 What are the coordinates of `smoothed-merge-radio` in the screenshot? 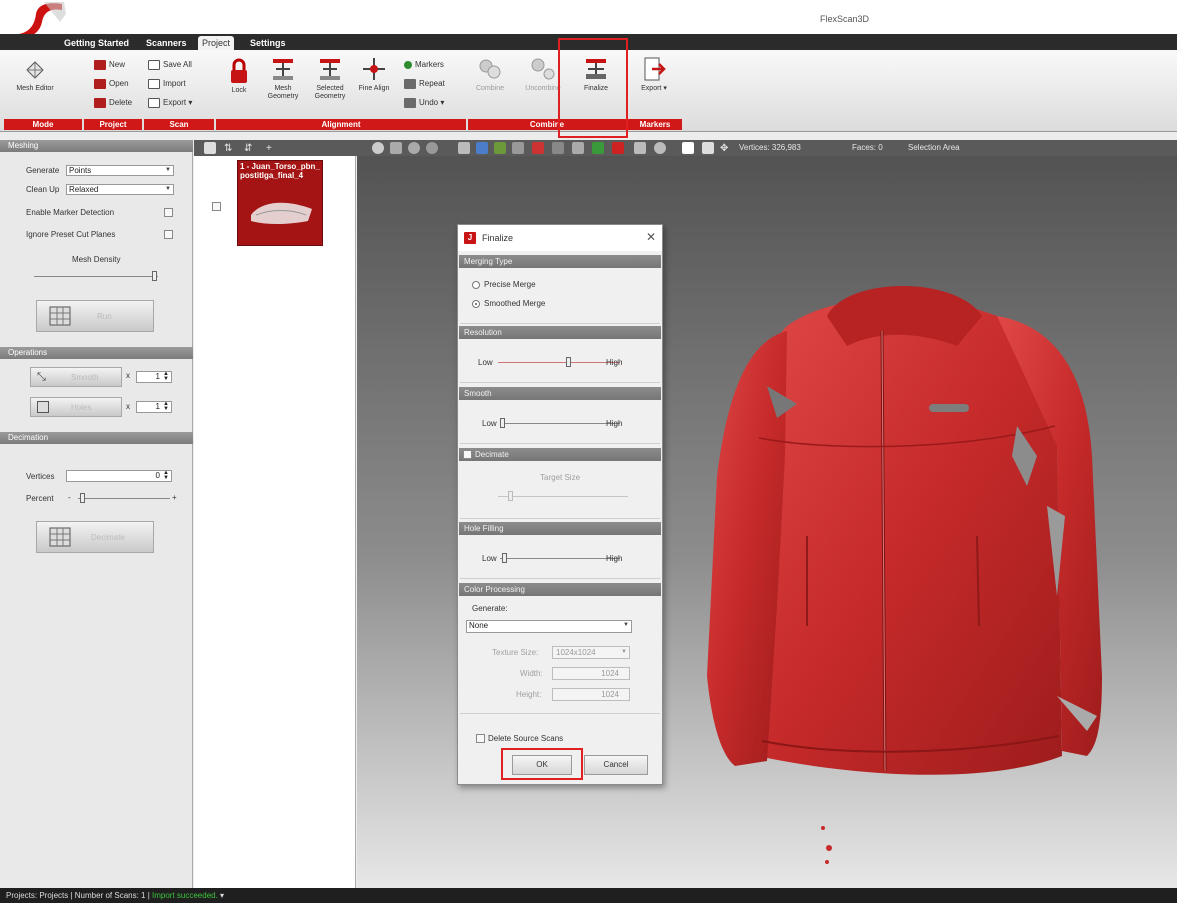 It's located at (476, 304).